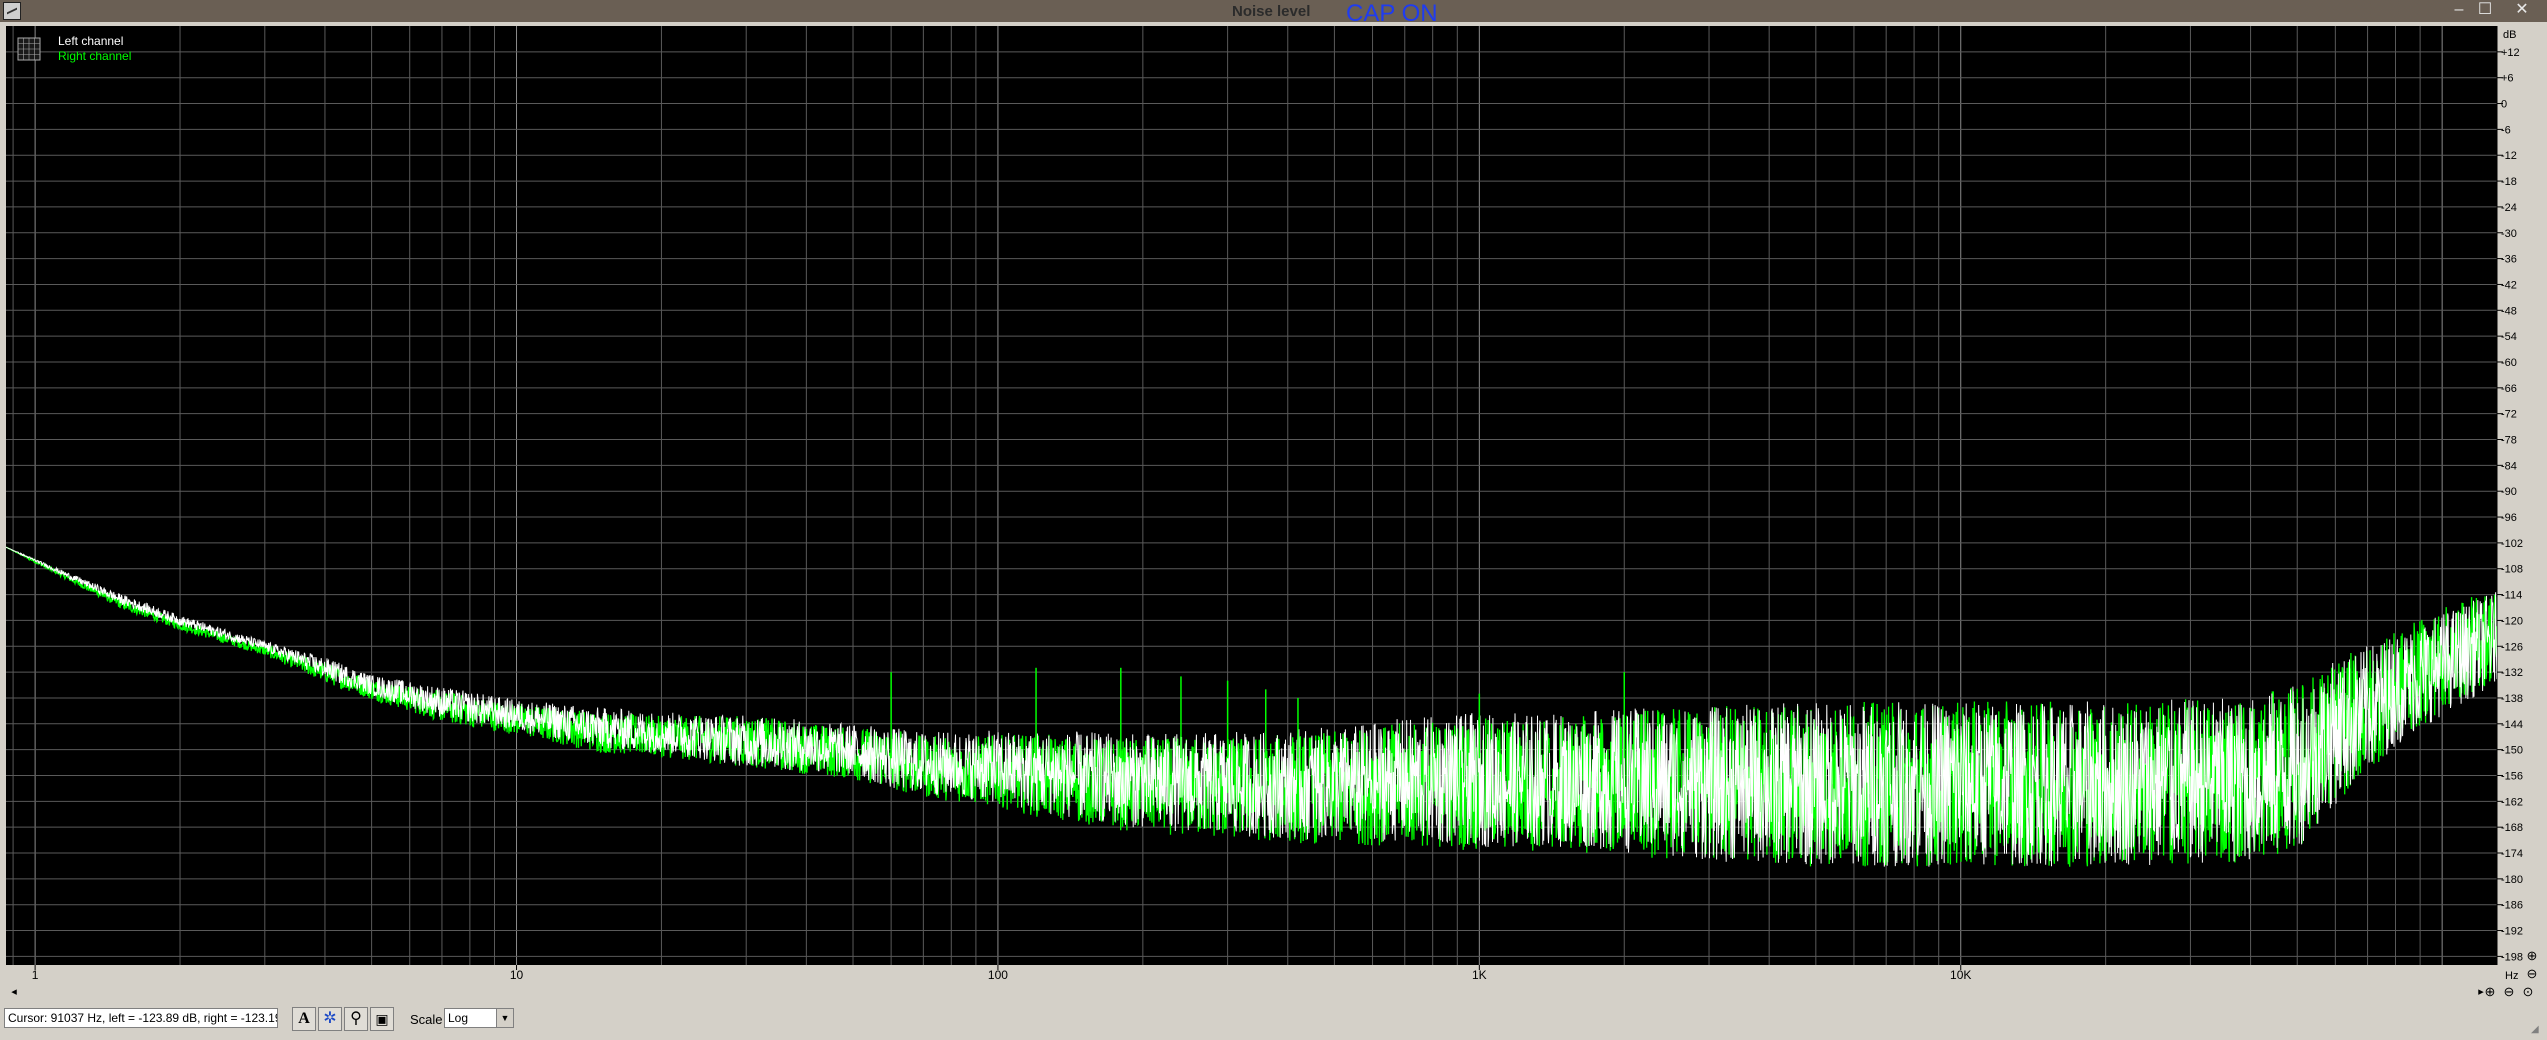 This screenshot has width=2547, height=1040. Describe the element at coordinates (998, 975) in the screenshot. I see `x-tick-label: 100` at that location.